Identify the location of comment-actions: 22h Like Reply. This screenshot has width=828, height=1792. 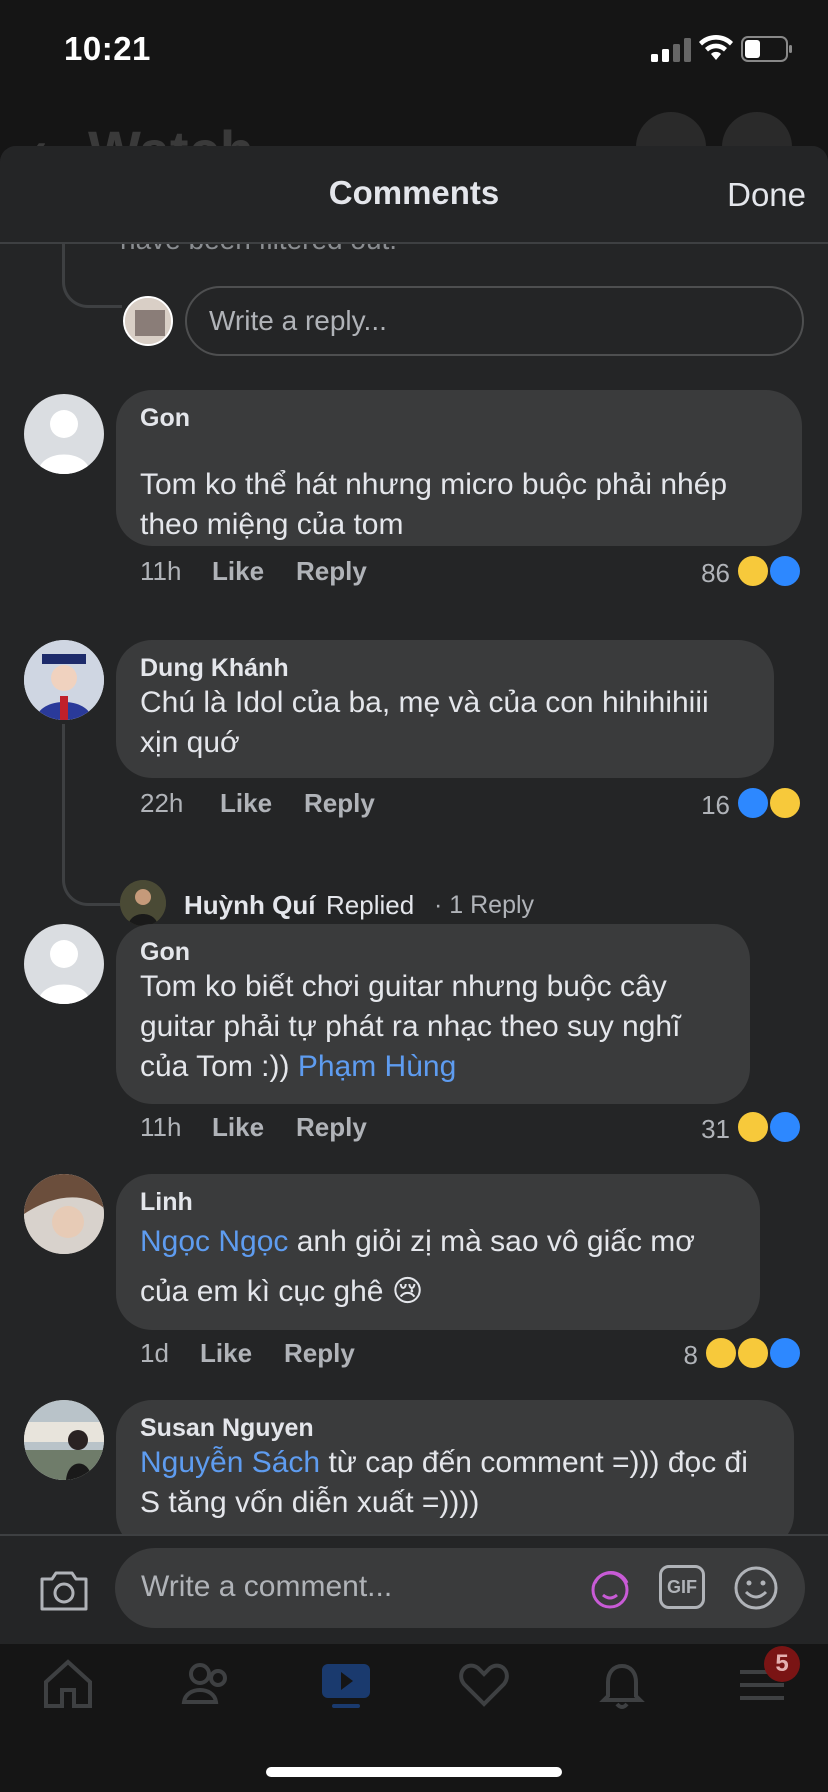
(440, 808).